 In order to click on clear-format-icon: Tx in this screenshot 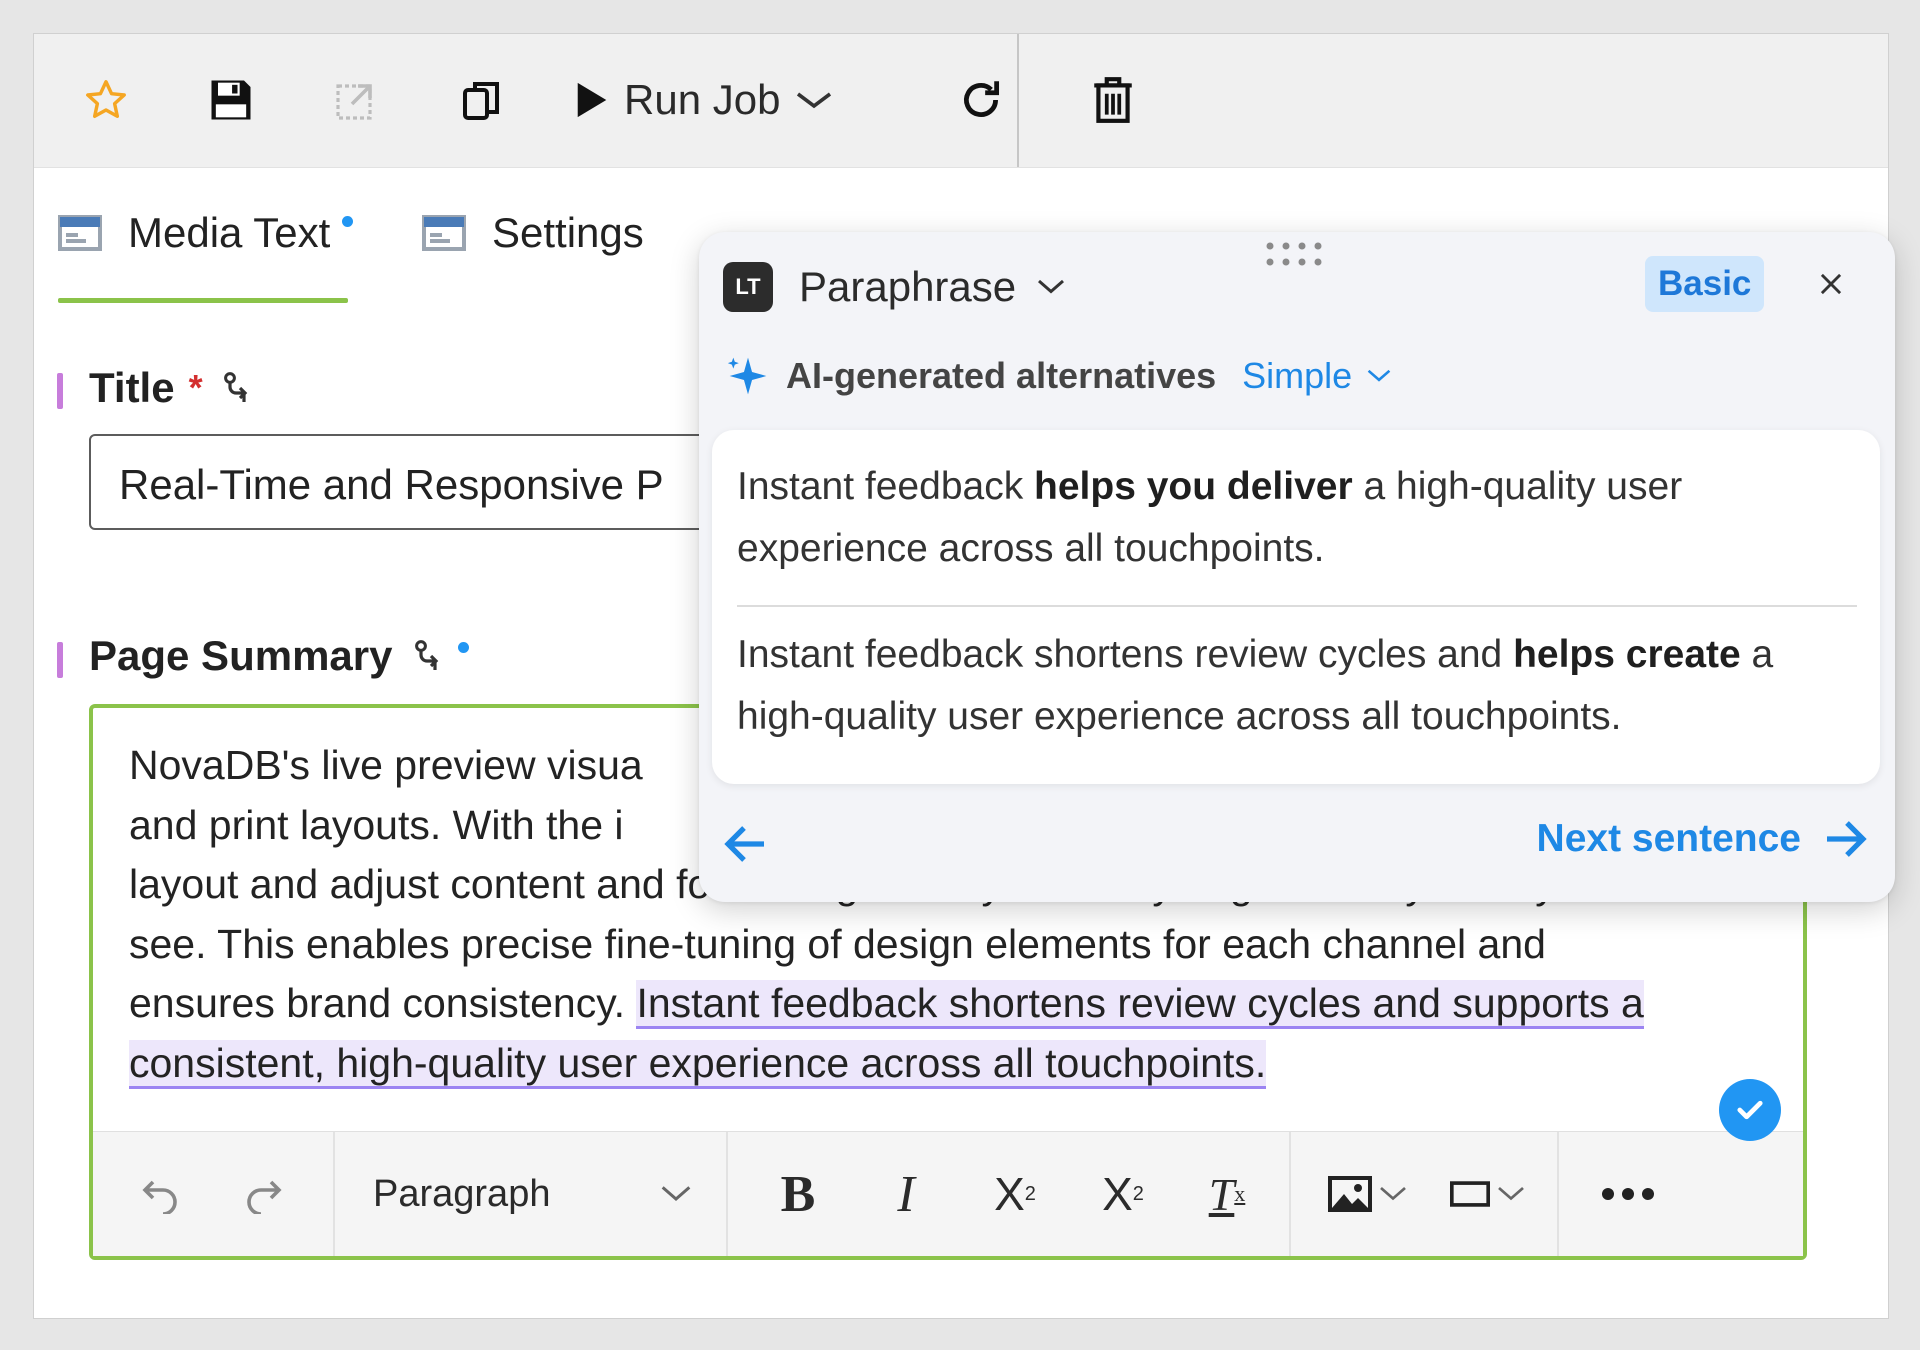, I will do `click(1227, 1194)`.